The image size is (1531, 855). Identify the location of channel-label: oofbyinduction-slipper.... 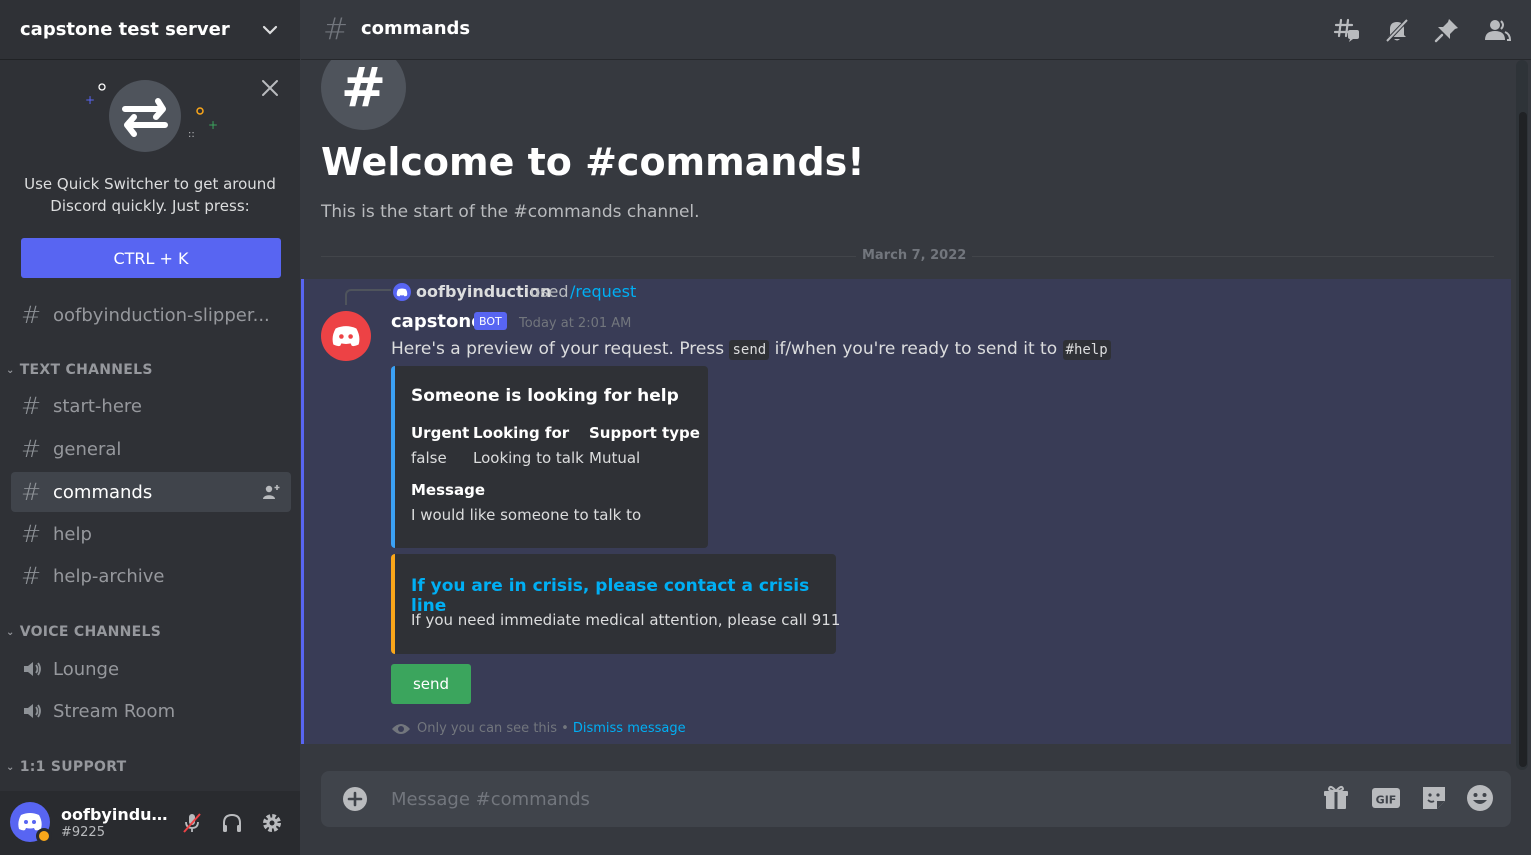
(161, 315).